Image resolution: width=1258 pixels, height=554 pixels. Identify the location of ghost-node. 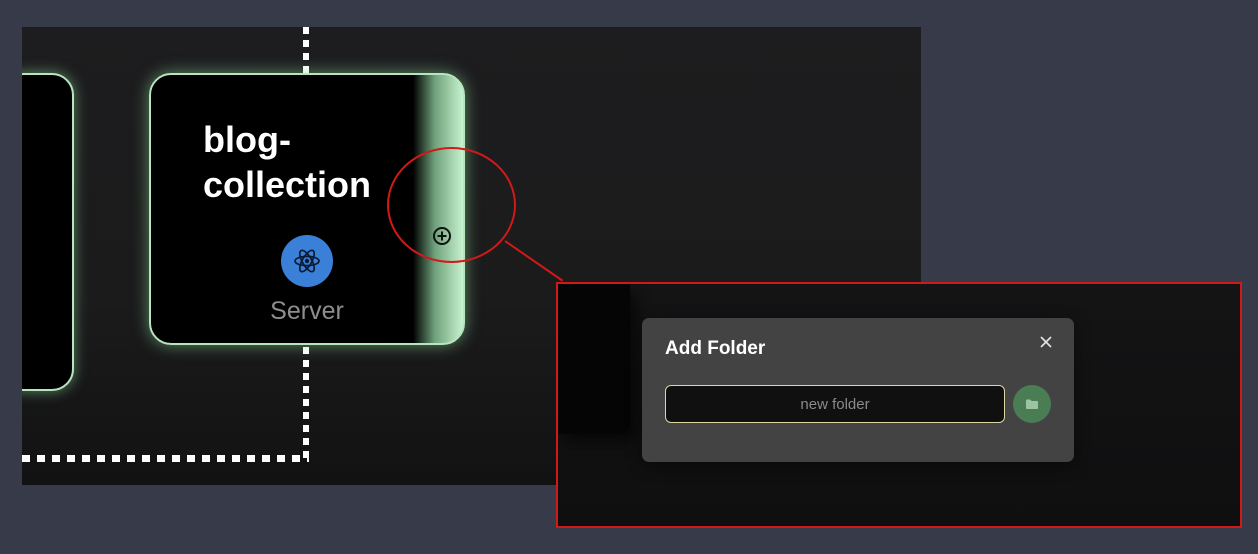
(594, 359).